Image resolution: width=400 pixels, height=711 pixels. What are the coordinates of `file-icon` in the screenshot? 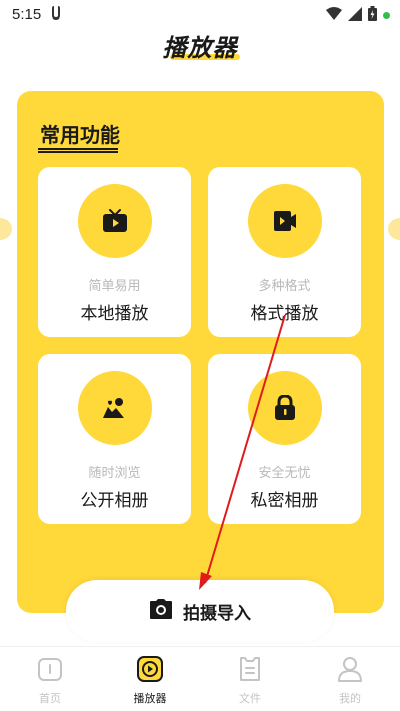 It's located at (250, 671).